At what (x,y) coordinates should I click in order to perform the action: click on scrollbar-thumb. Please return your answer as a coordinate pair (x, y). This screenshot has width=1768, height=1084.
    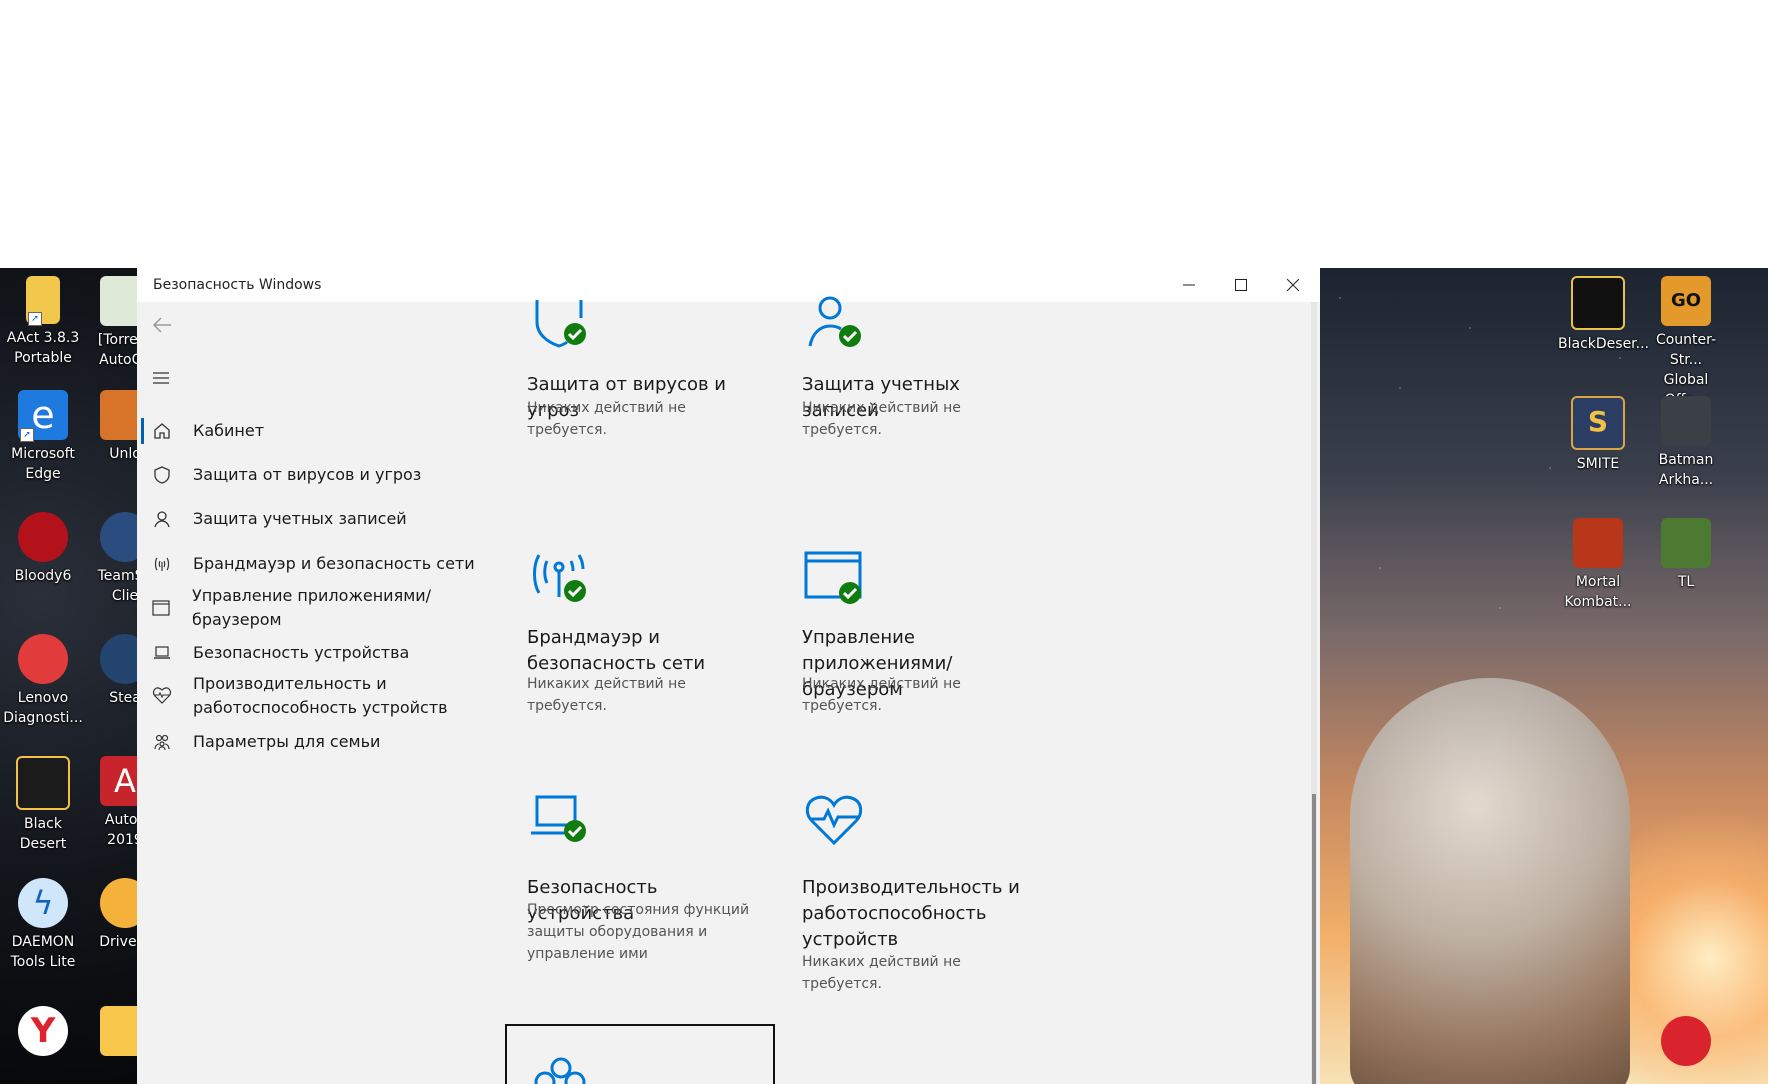
    Looking at the image, I should click on (1314, 939).